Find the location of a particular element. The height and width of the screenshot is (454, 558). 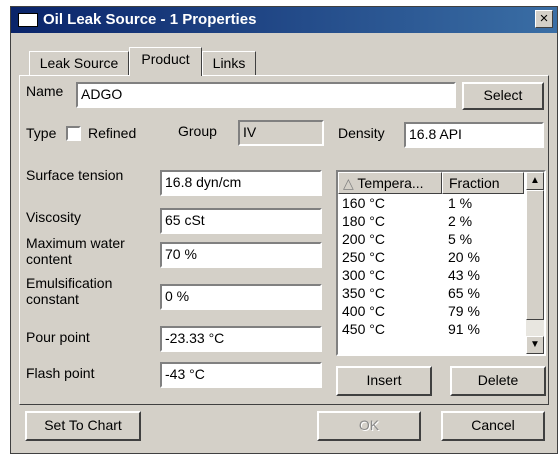

insert-button: Insert is located at coordinates (384, 381).